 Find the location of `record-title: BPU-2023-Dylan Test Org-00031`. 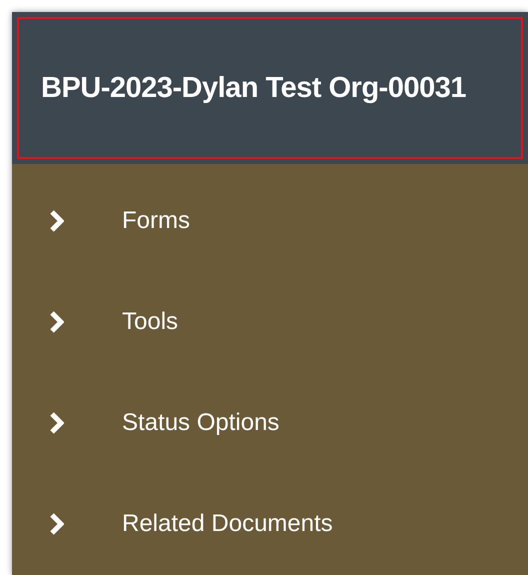

record-title: BPU-2023-Dylan Test Org-00031 is located at coordinates (253, 88).